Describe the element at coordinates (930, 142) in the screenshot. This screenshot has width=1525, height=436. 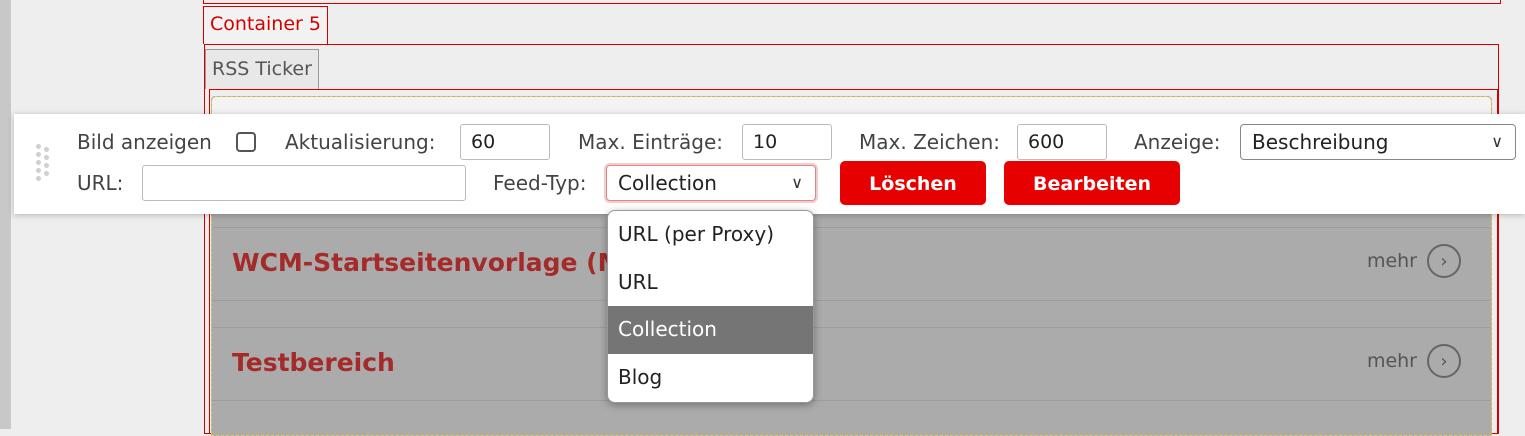
I see `max-chars-label: Max. Zeichen:` at that location.